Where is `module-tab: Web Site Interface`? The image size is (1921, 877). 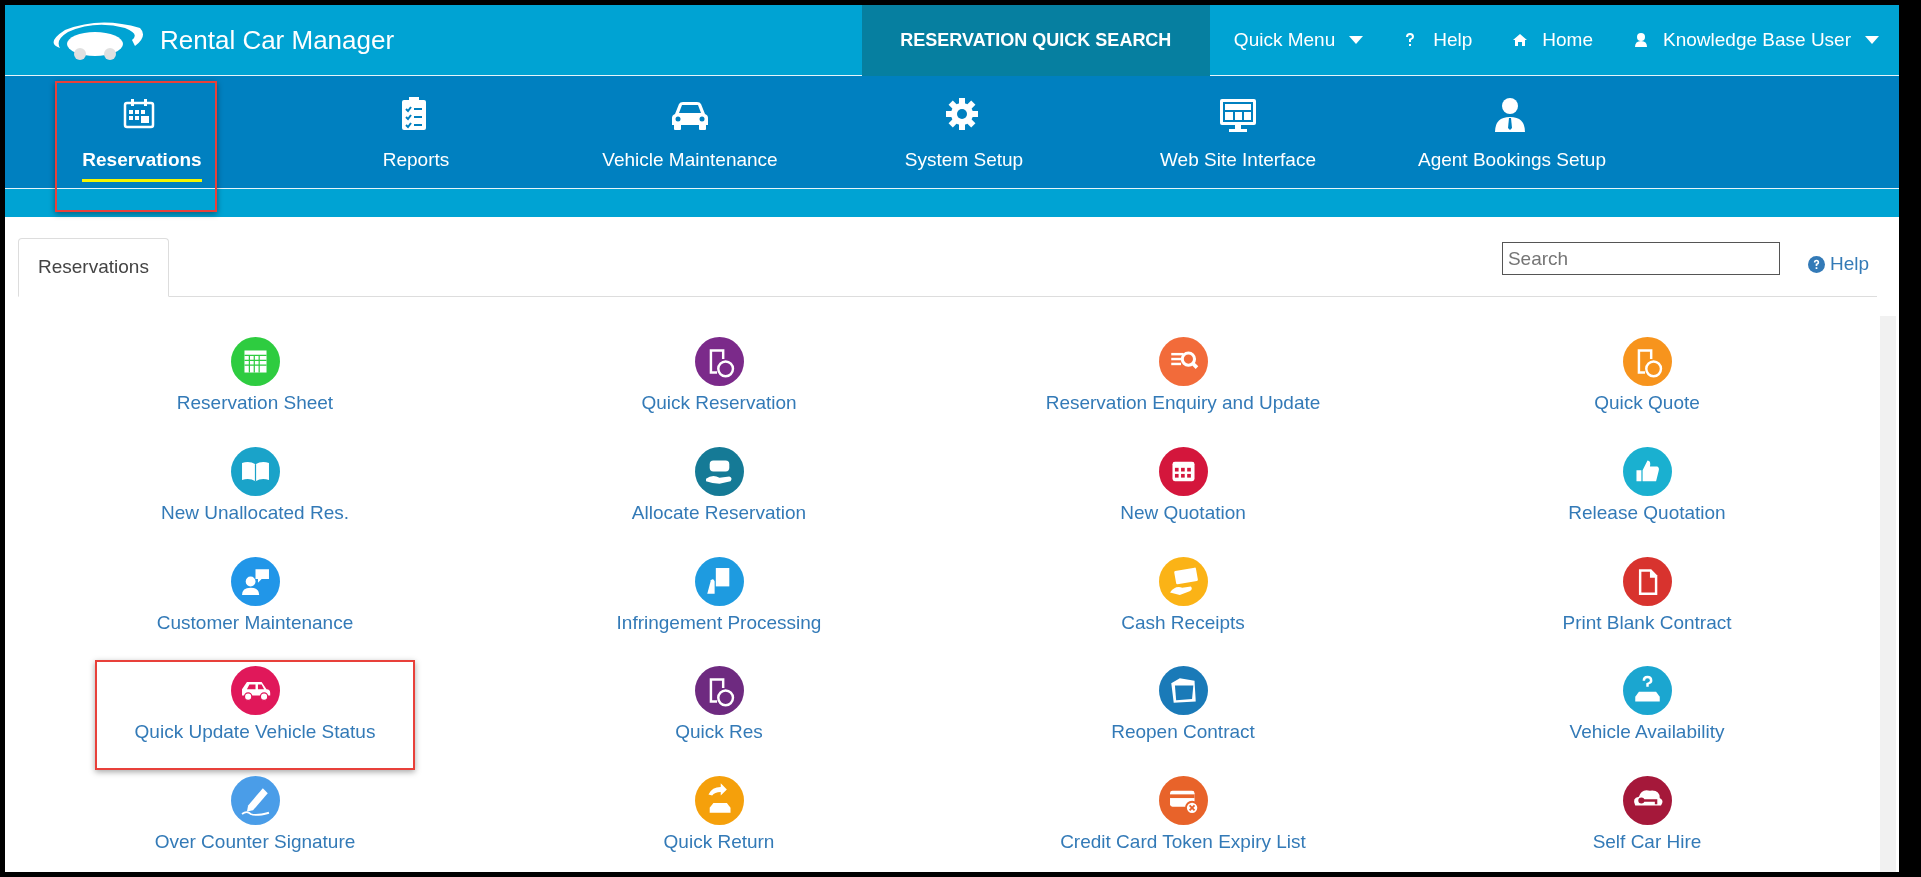
module-tab: Web Site Interface is located at coordinates (1238, 132).